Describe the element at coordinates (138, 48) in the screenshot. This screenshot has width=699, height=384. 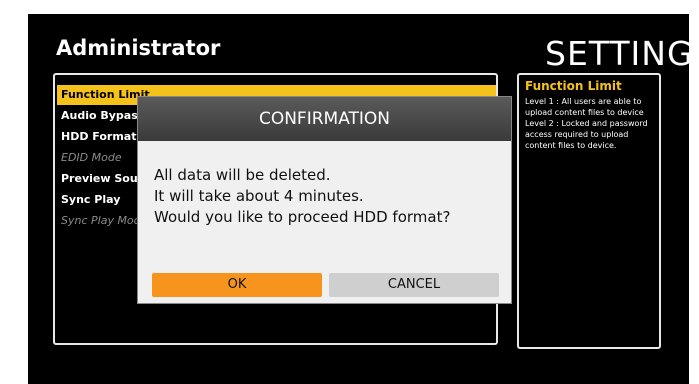
I see `page-title: Administrator` at that location.